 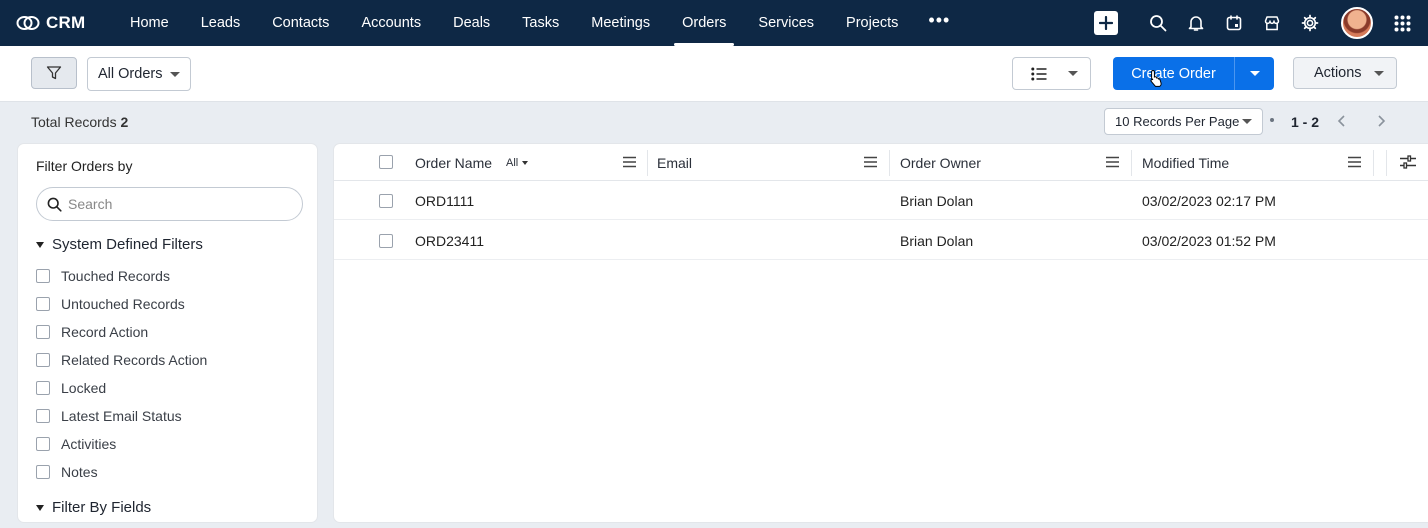 I want to click on create-options-dropdown, so click(x=1254, y=73).